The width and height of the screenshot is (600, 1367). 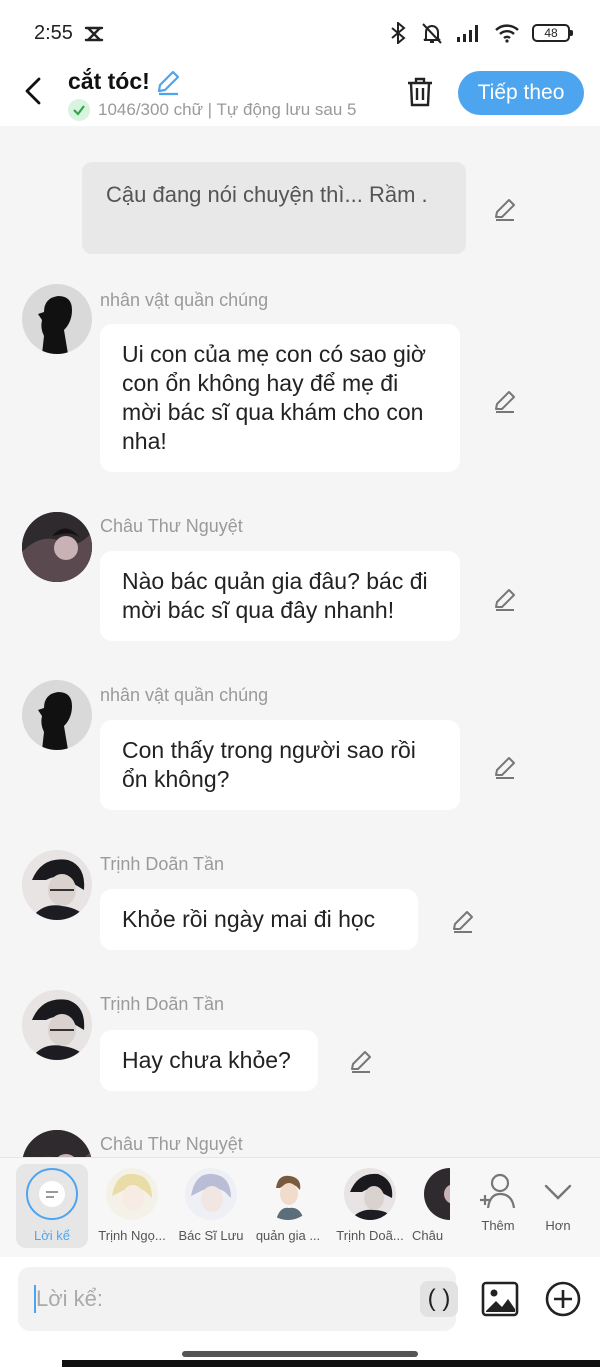 I want to click on wifi-icon, so click(x=507, y=33).